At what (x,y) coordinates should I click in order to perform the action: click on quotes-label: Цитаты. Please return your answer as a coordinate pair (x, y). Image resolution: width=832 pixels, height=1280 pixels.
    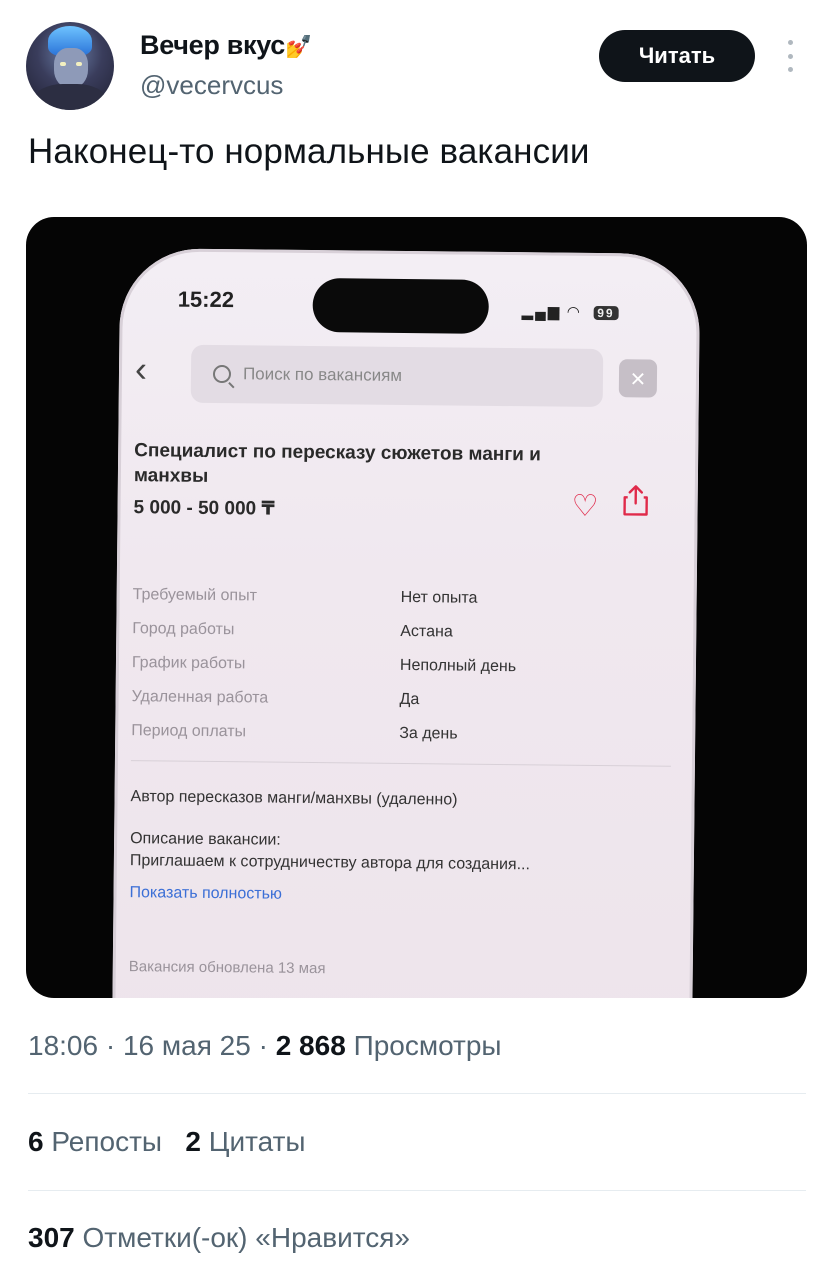
    Looking at the image, I should click on (257, 1141).